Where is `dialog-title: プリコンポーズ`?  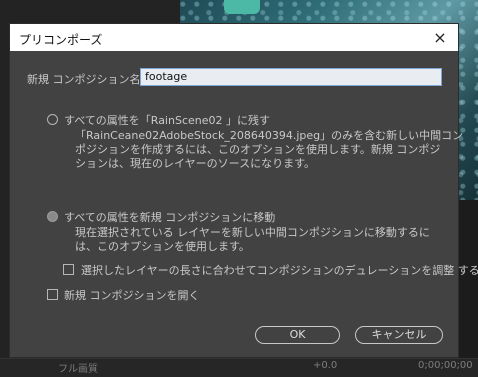 dialog-title: プリコンポーズ is located at coordinates (61, 40).